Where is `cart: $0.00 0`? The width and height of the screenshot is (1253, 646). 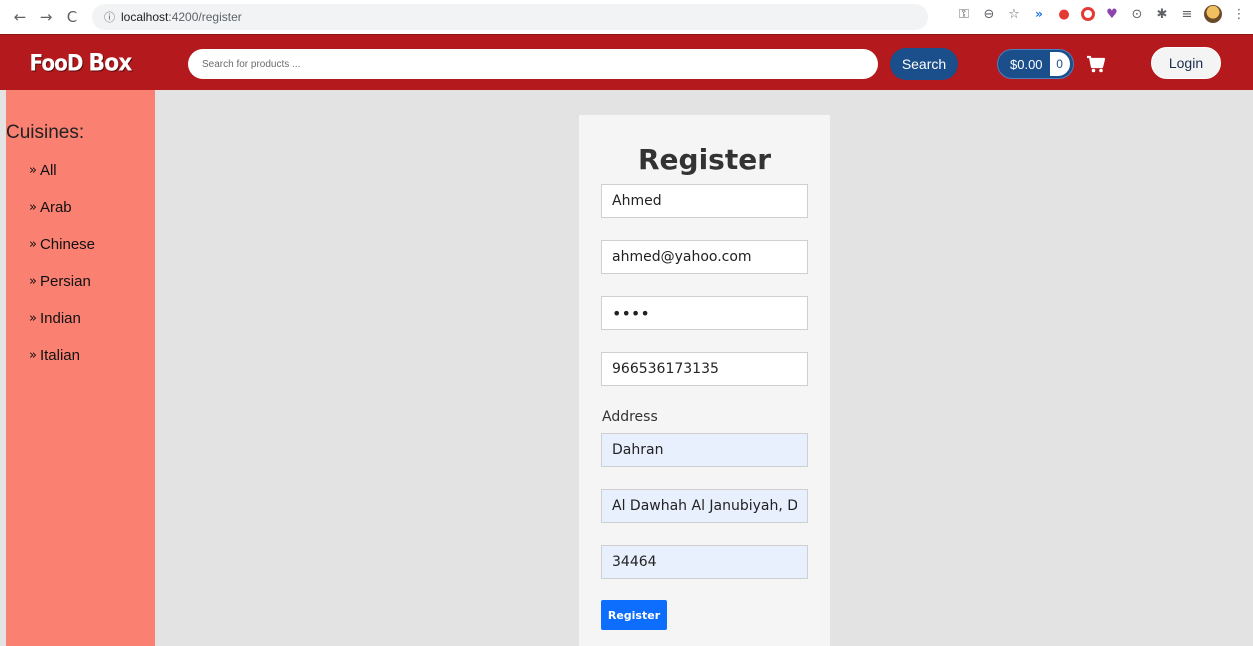 cart: $0.00 0 is located at coordinates (1051, 64).